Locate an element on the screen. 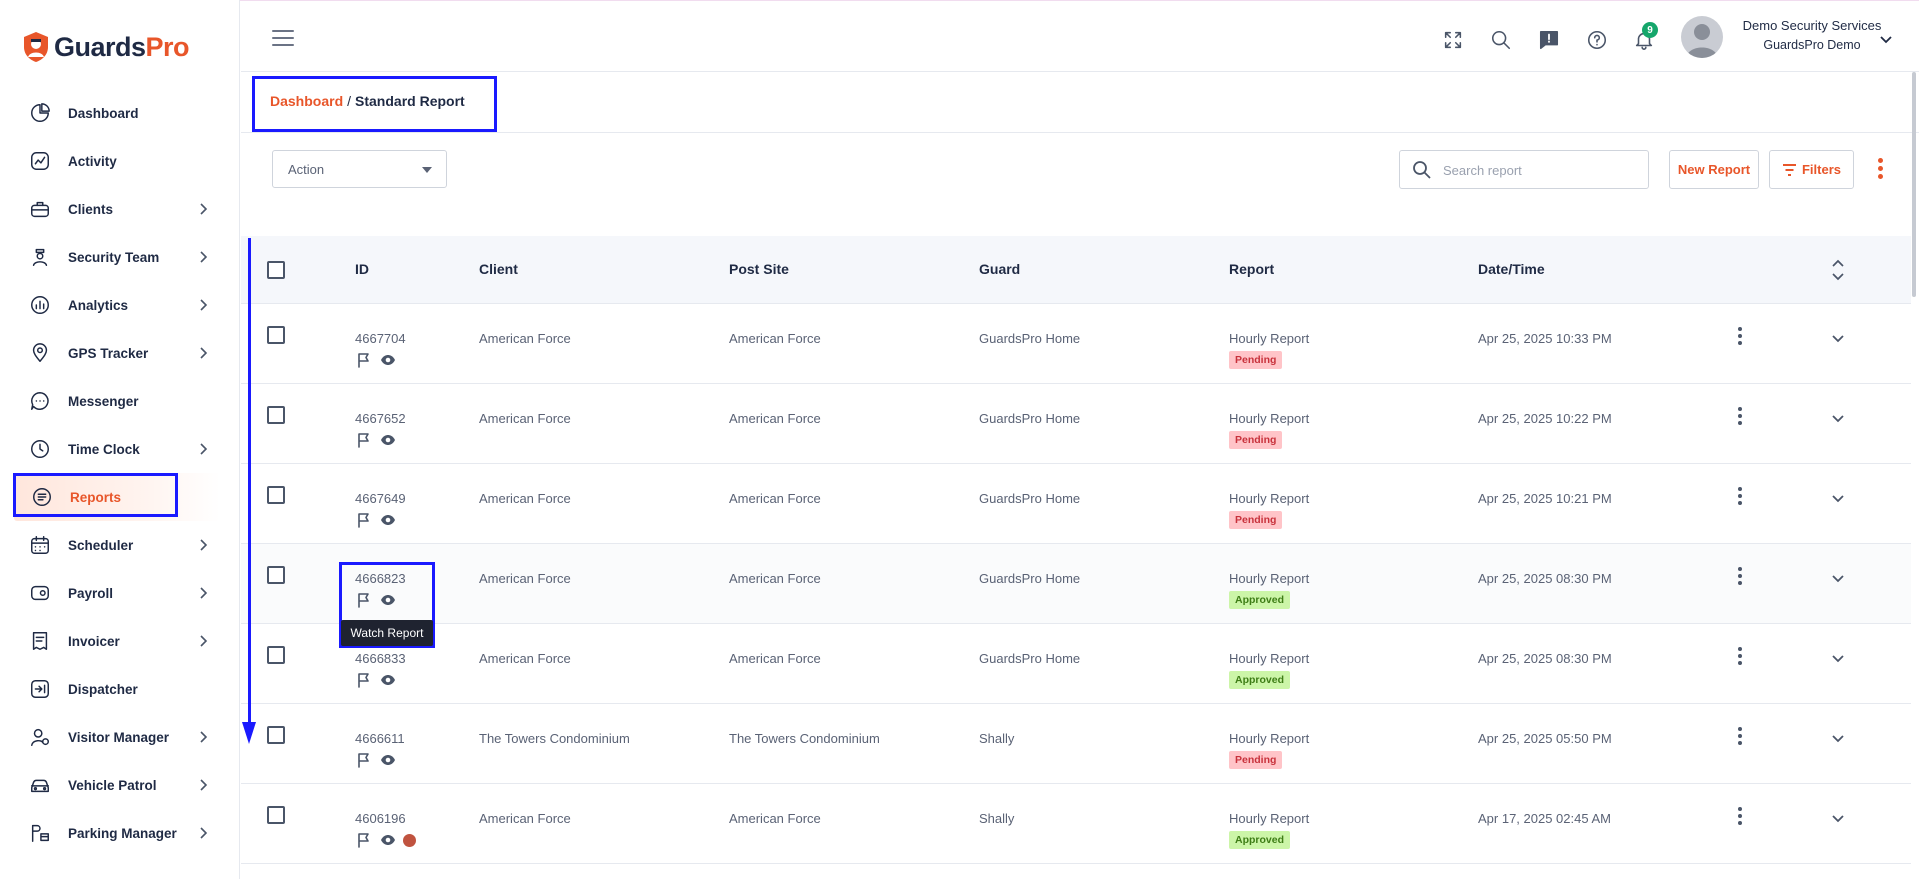 The height and width of the screenshot is (879, 1919). fullscreen-icon is located at coordinates (1453, 40).